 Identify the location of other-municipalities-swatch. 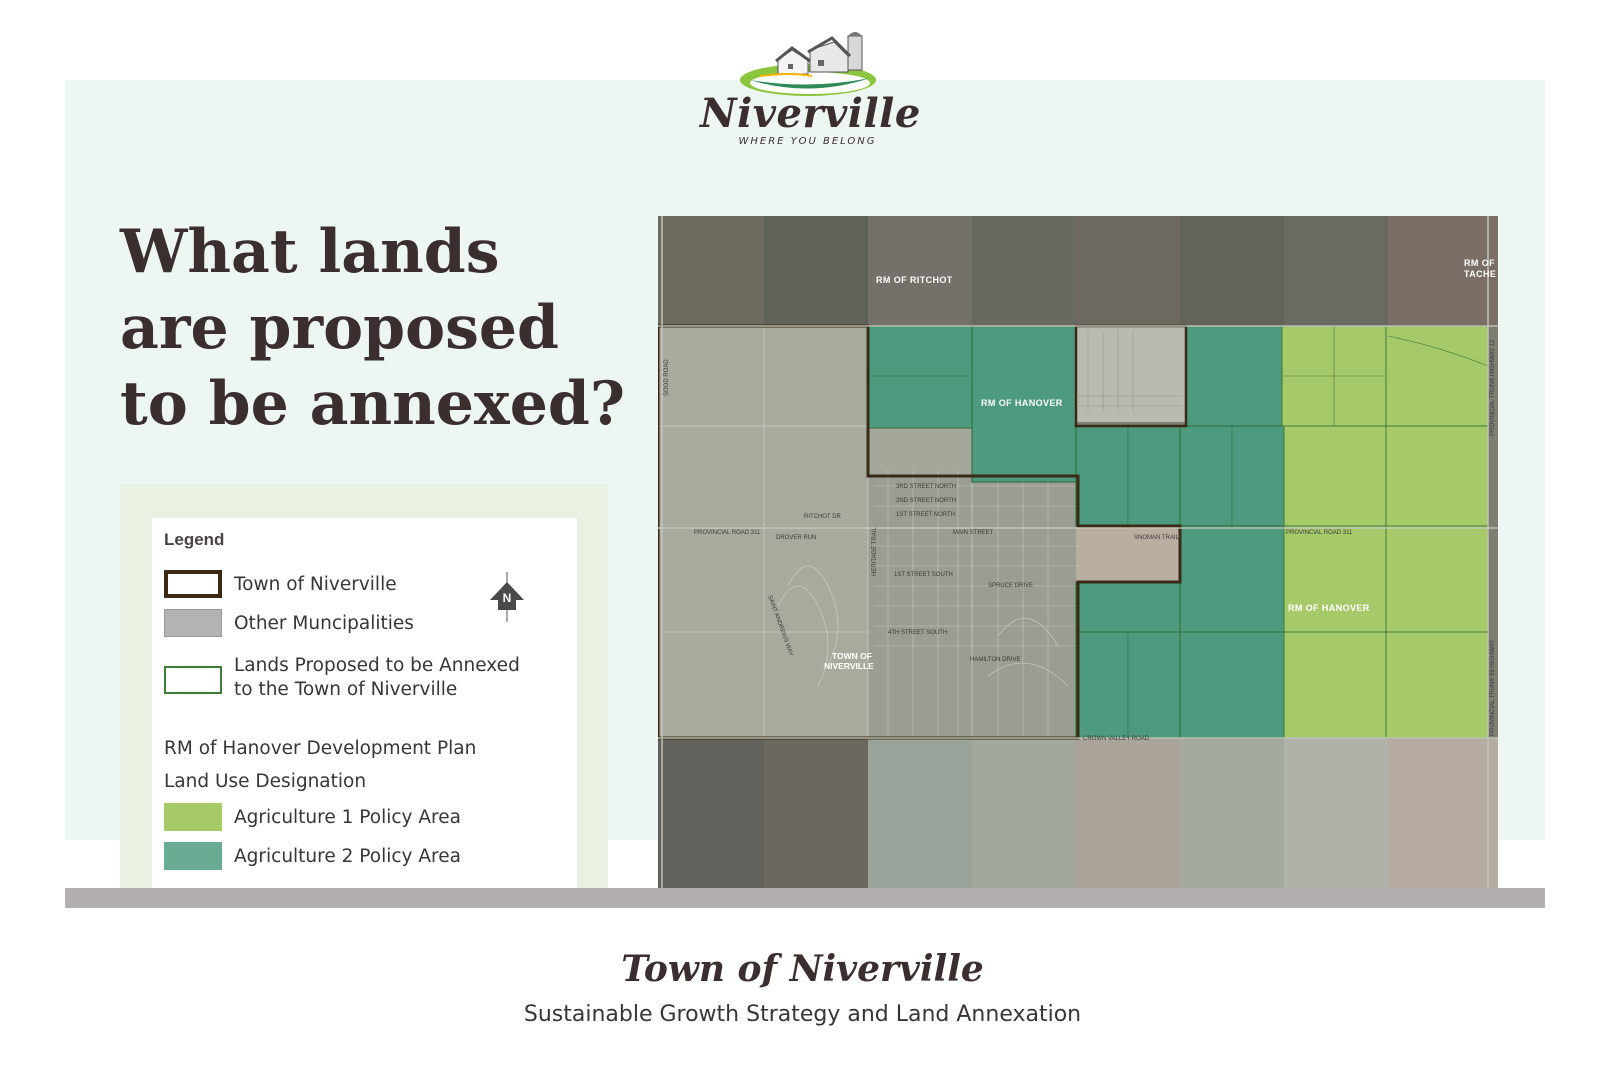
(193, 623).